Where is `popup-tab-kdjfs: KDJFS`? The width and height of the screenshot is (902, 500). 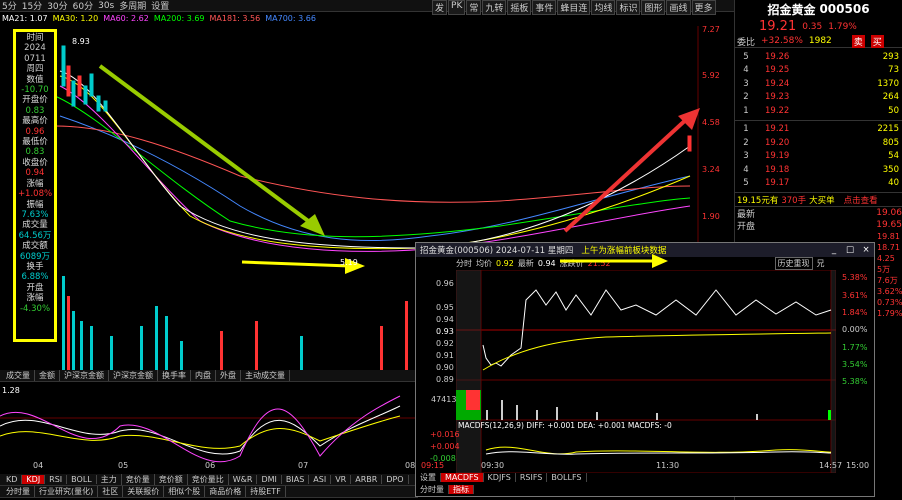 popup-tab-kdjfs: KDJFS is located at coordinates (499, 477).